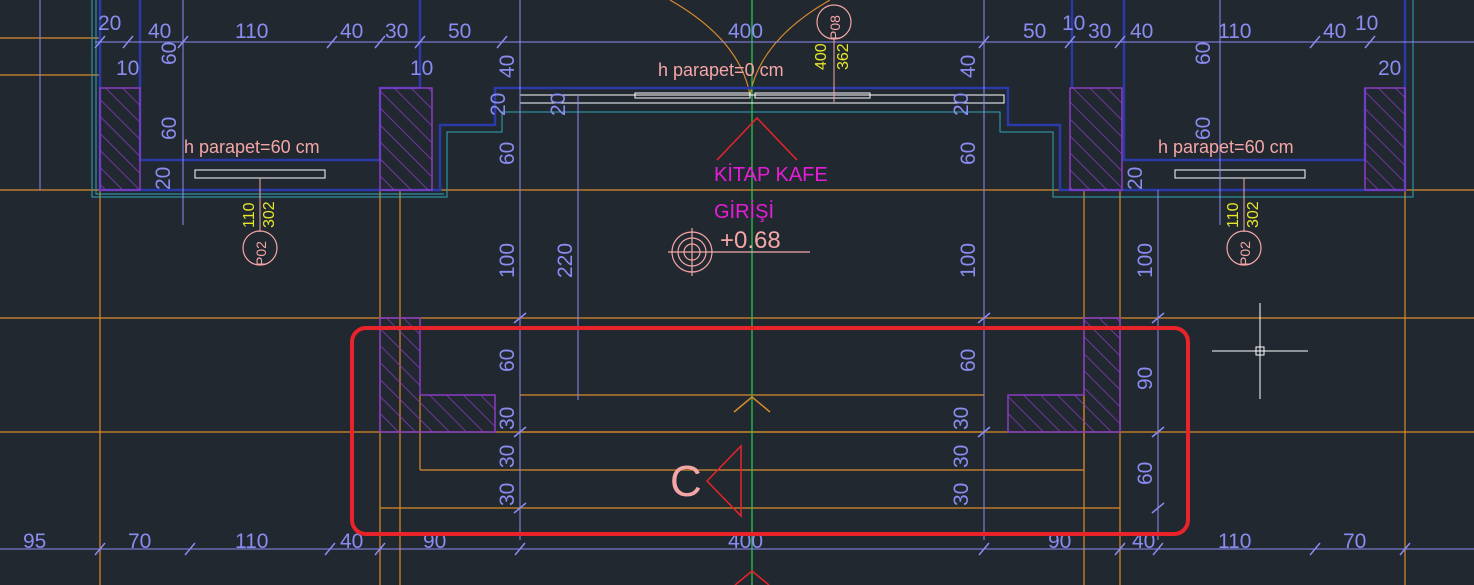 This screenshot has width=1474, height=585. What do you see at coordinates (744, 211) in the screenshot?
I see `room-label-line2: GİRİŞİ` at bounding box center [744, 211].